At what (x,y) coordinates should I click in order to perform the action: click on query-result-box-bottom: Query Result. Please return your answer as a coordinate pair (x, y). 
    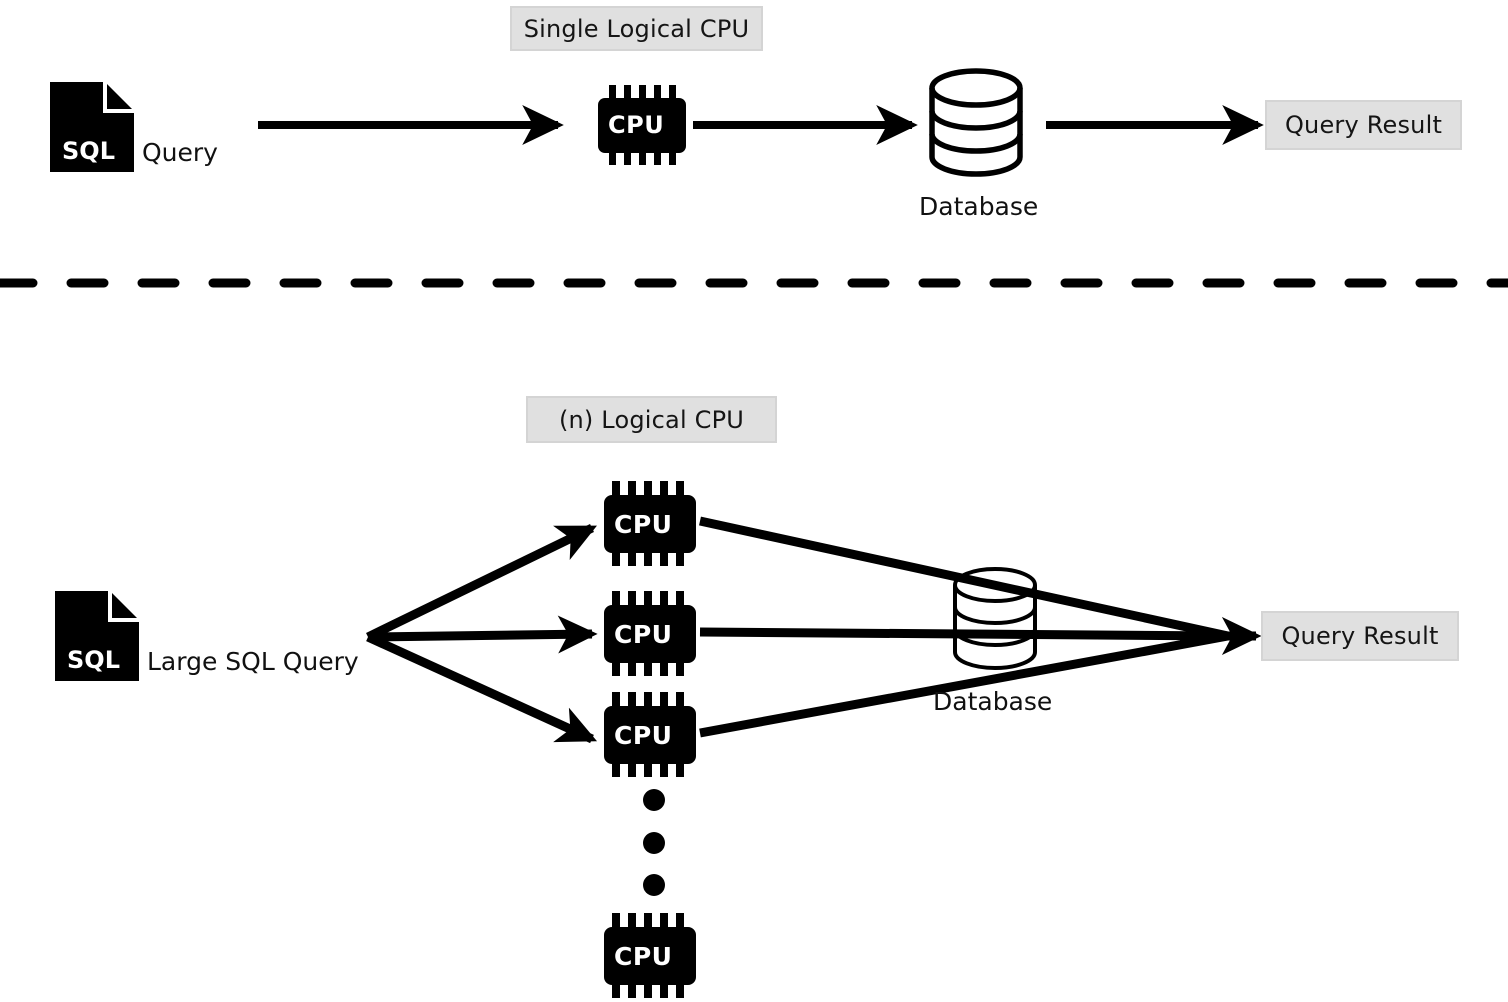
    Looking at the image, I should click on (1360, 636).